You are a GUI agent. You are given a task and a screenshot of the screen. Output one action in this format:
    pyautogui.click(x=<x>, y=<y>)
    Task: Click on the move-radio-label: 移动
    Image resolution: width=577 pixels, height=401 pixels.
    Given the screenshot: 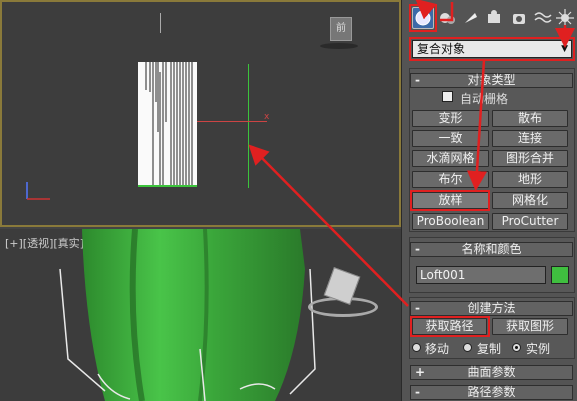 What is the action you would take?
    pyautogui.click(x=437, y=349)
    